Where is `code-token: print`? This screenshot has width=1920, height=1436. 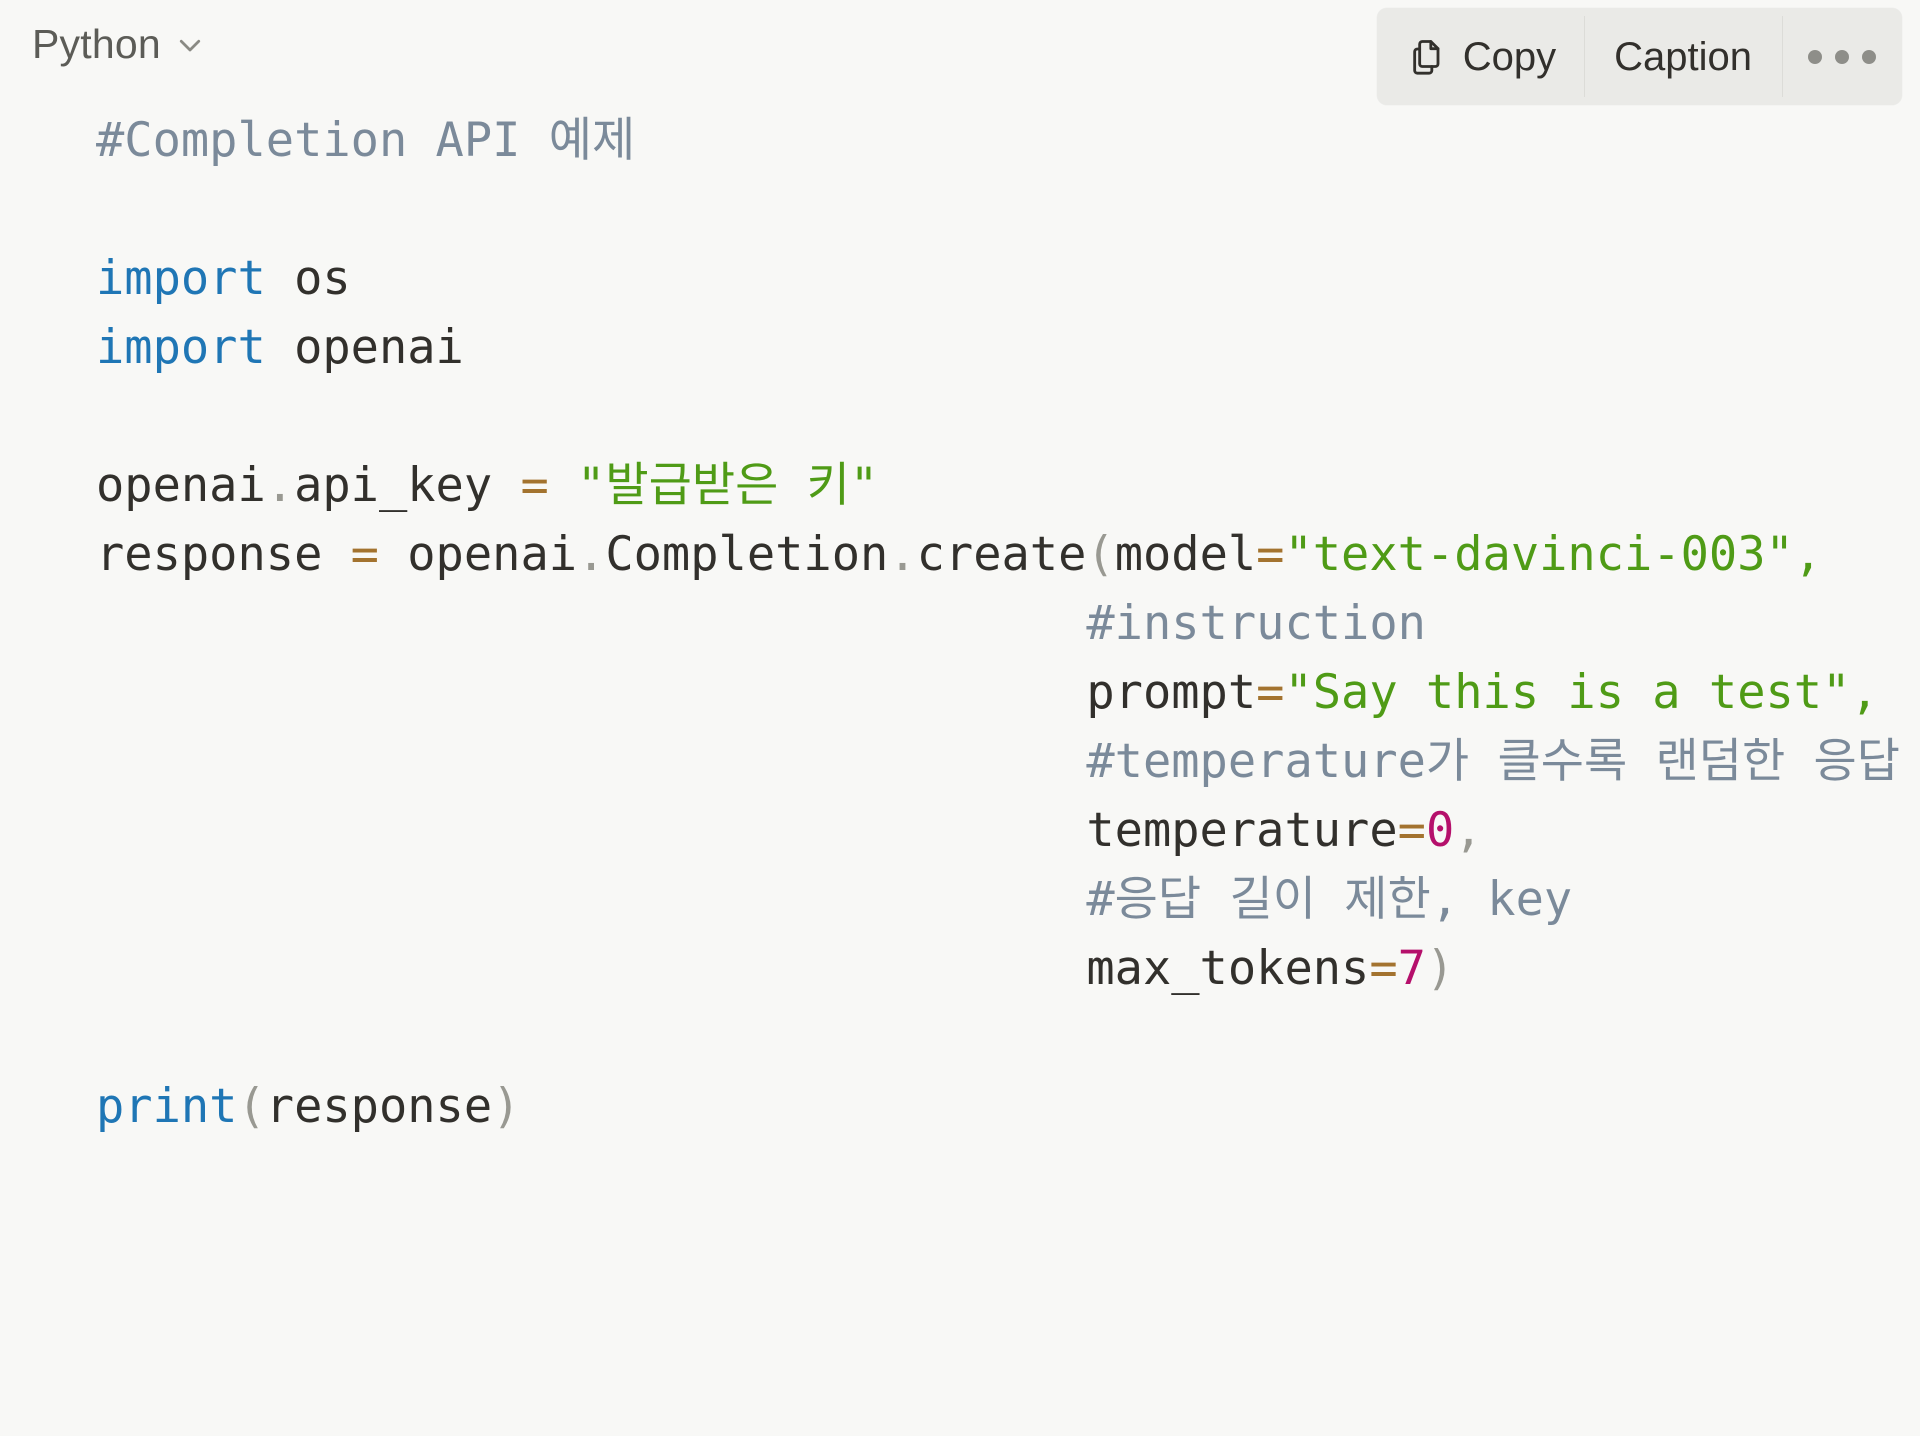 code-token: print is located at coordinates (167, 1106).